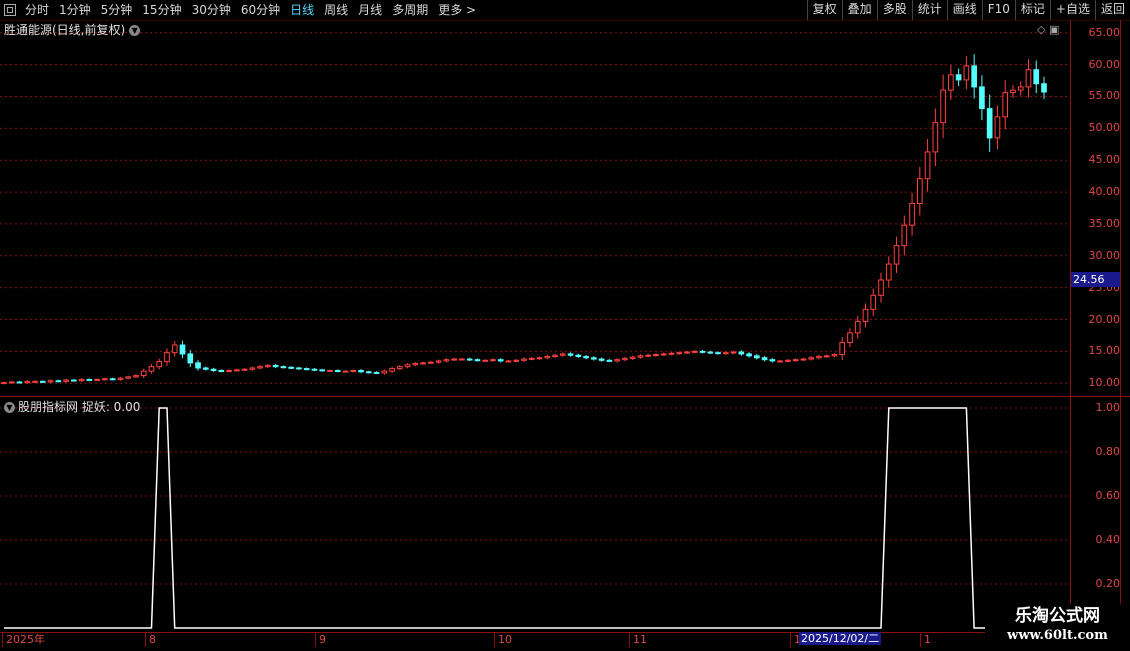 This screenshot has width=1130, height=651. What do you see at coordinates (1108, 495) in the screenshot?
I see `indicator-tick-label: 0.60` at bounding box center [1108, 495].